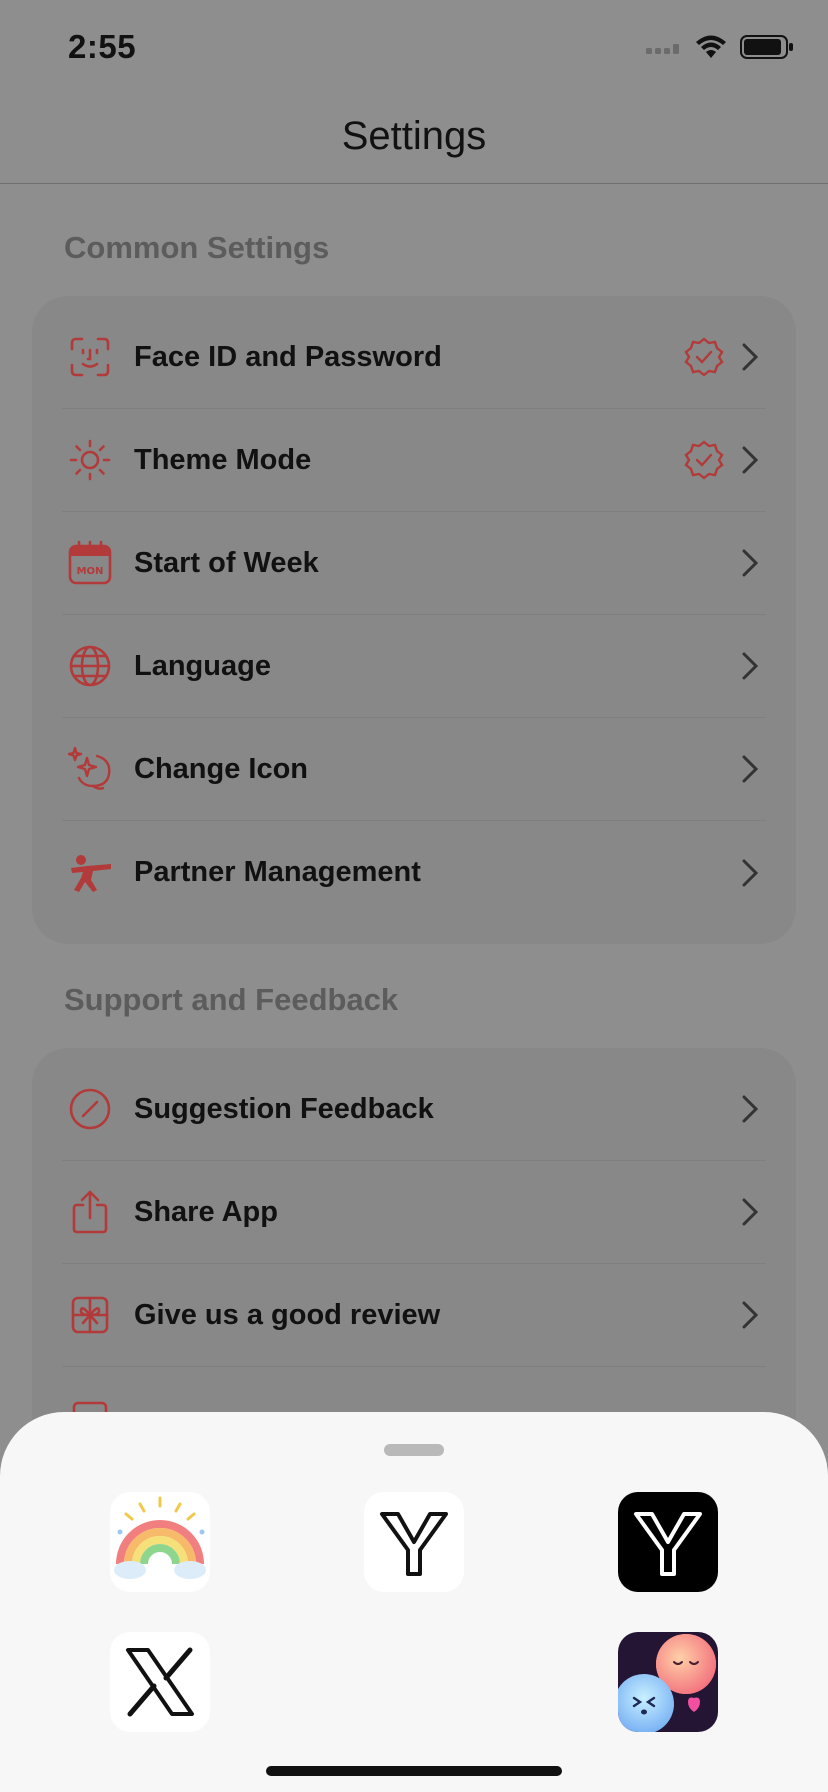 This screenshot has height=1792, width=828. I want to click on row-label: Suggestion Feedback, so click(284, 1108).